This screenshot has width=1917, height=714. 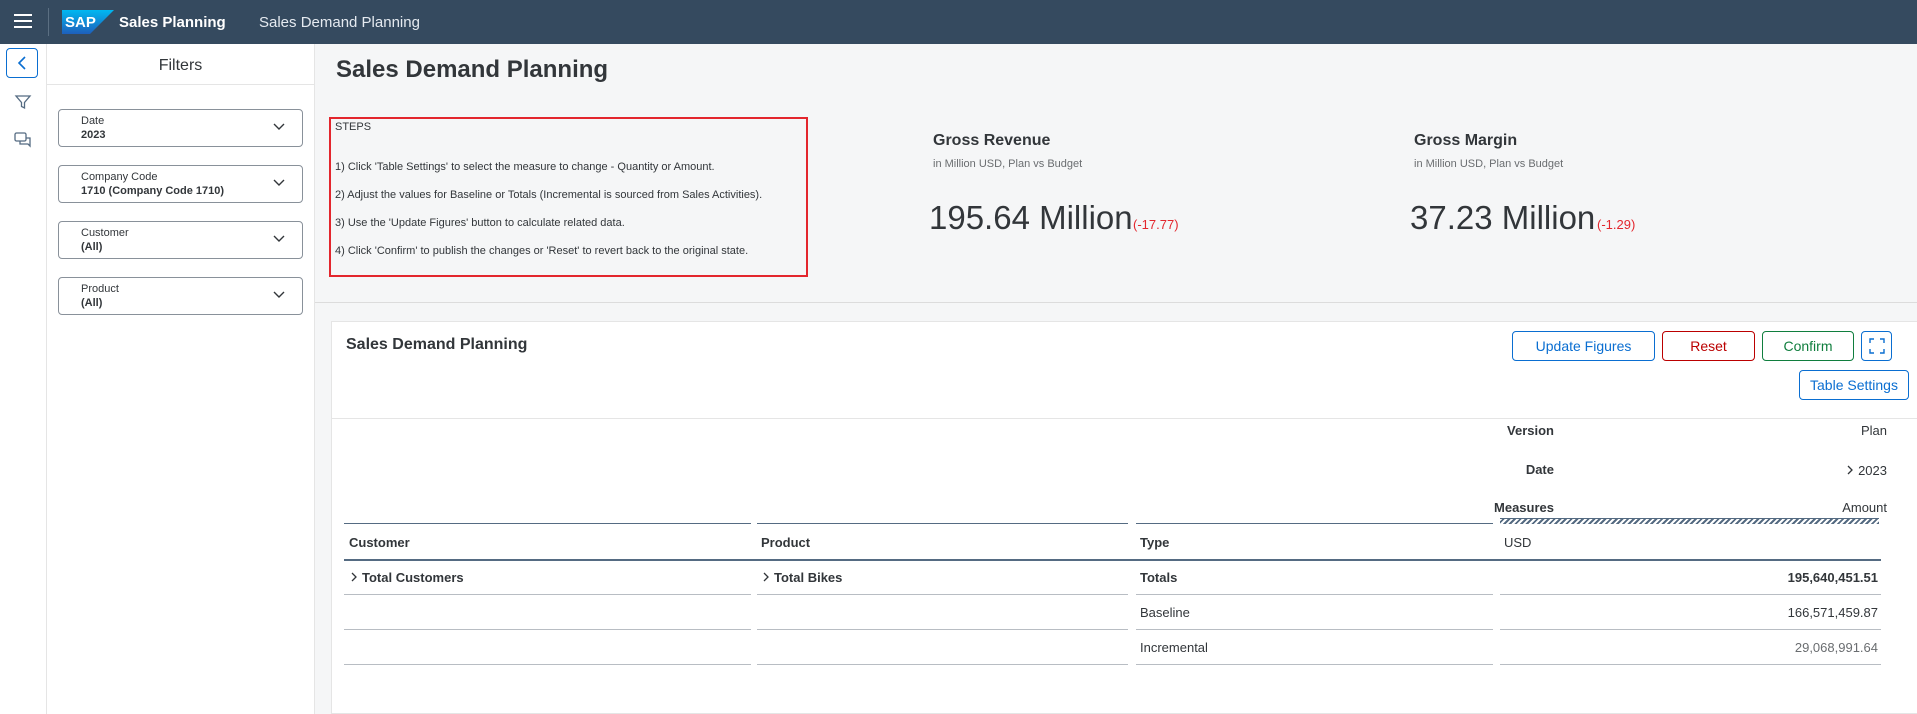 I want to click on fullscreen-icon, so click(x=1876, y=346).